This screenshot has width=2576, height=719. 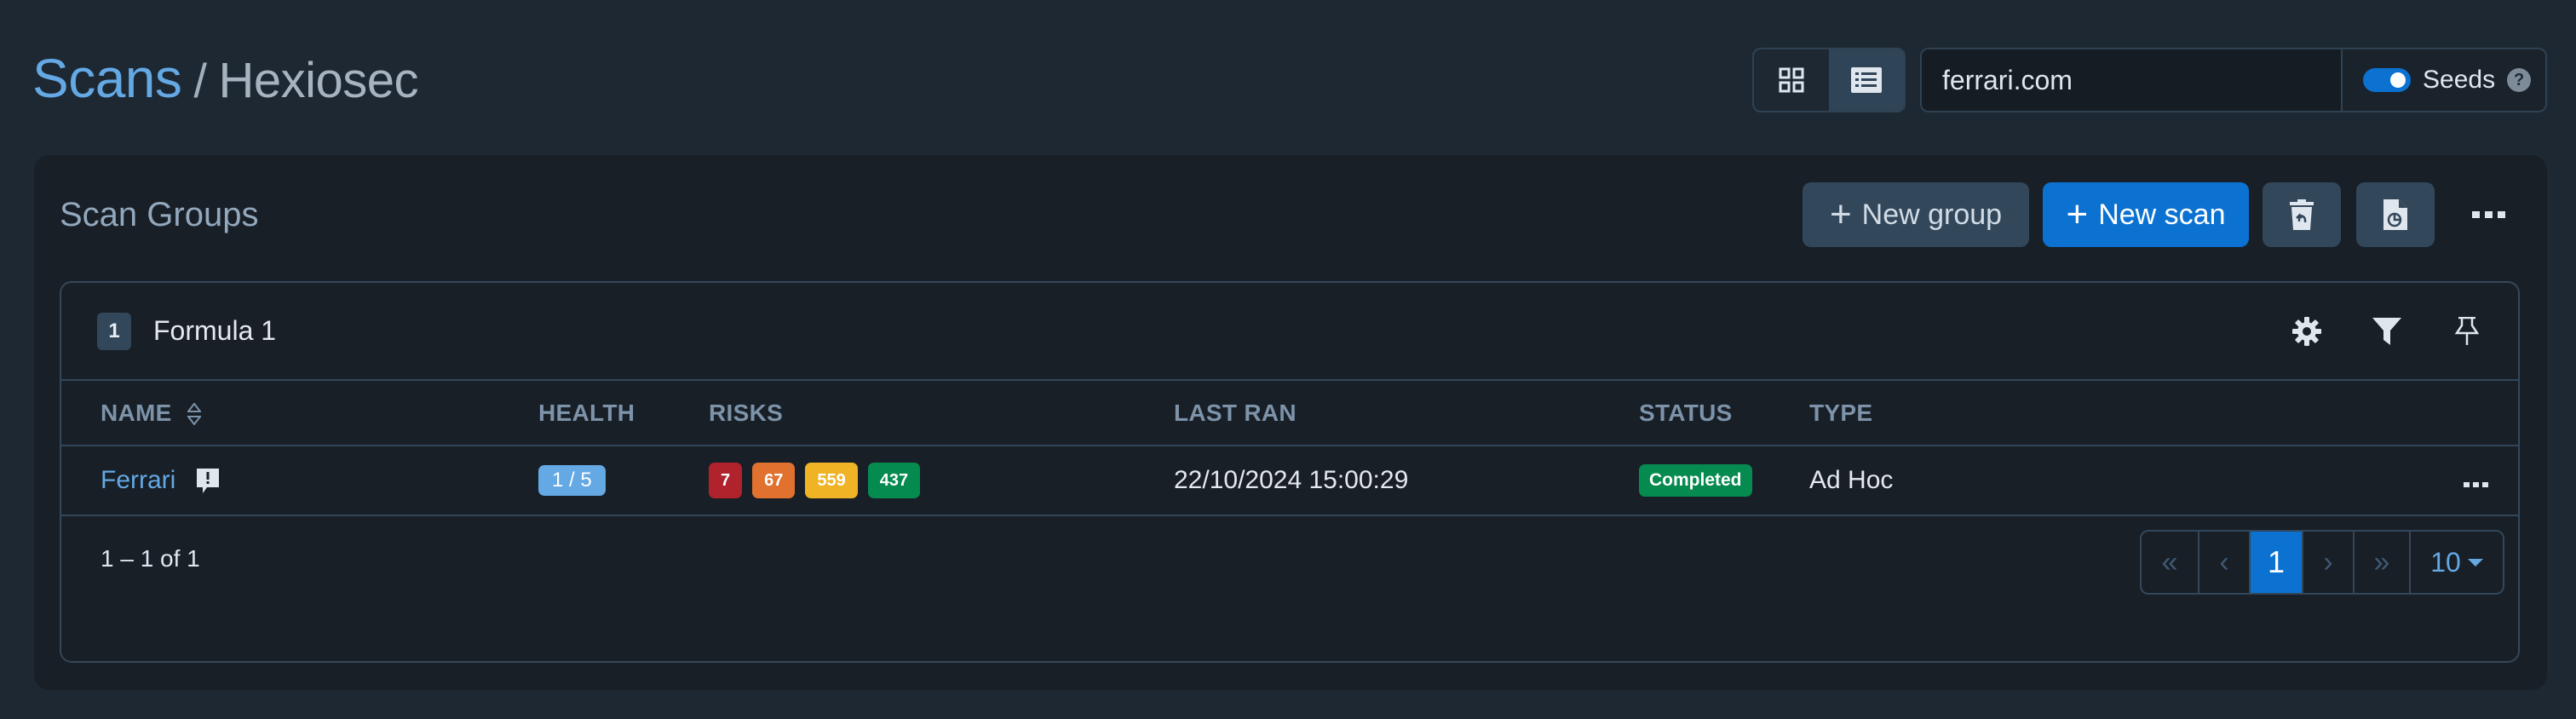 I want to click on risk-badge-high: 67, so click(x=774, y=480).